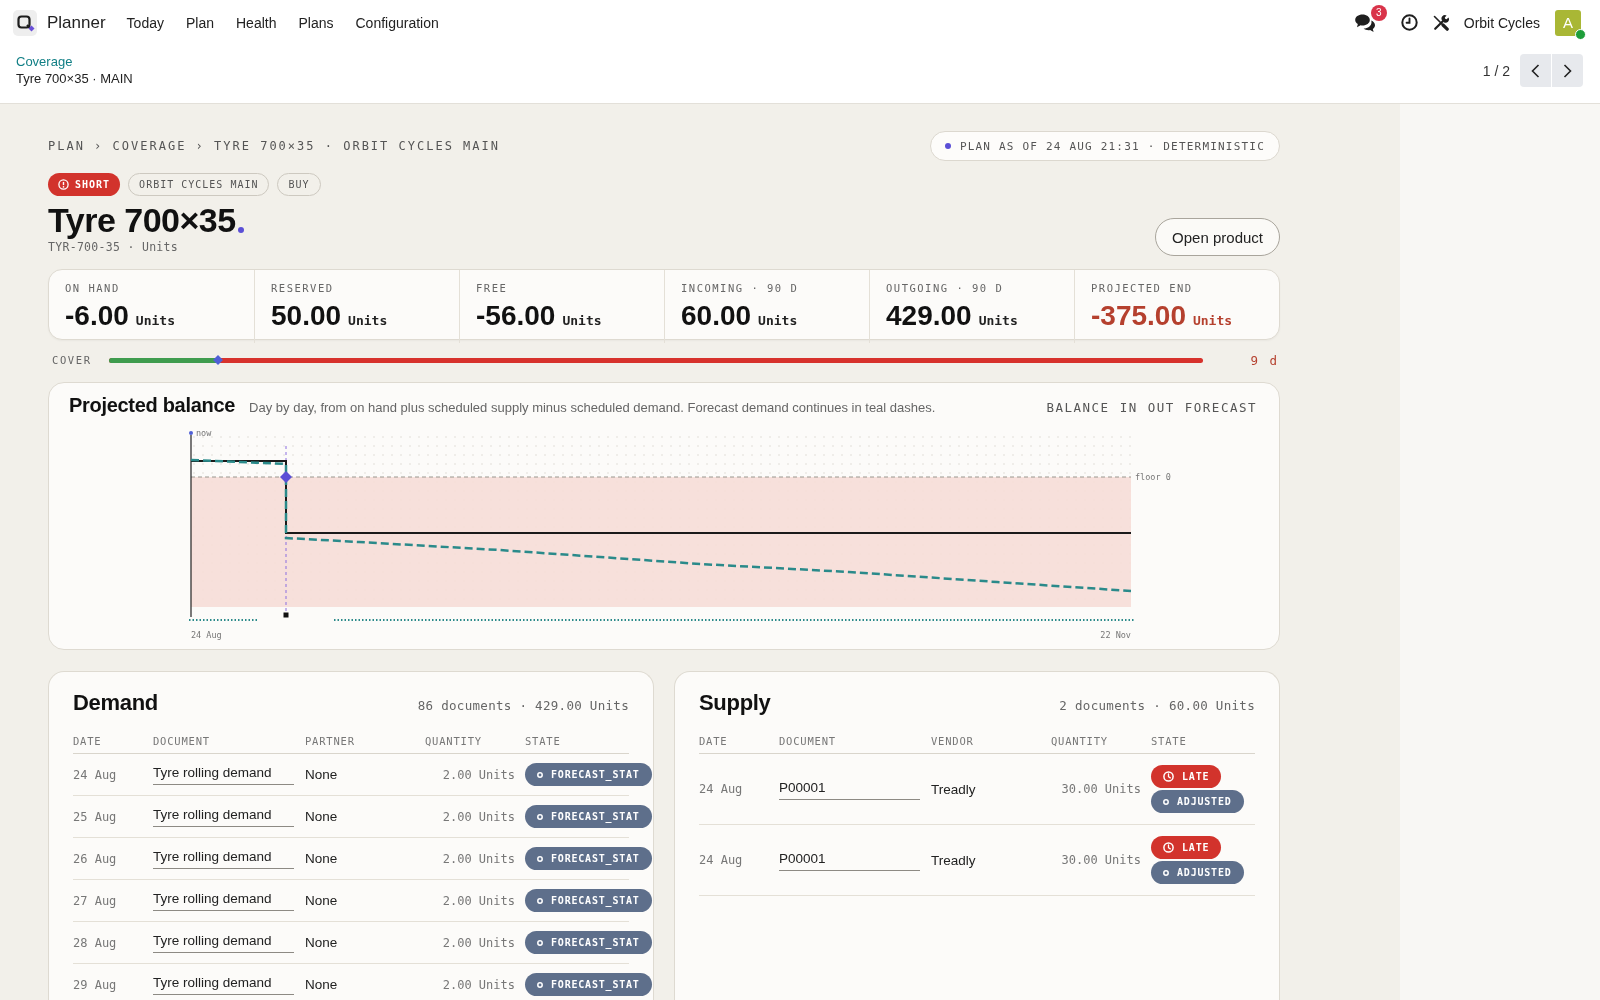  What do you see at coordinates (716, 316) in the screenshot?
I see `kpi-value: 60.00` at bounding box center [716, 316].